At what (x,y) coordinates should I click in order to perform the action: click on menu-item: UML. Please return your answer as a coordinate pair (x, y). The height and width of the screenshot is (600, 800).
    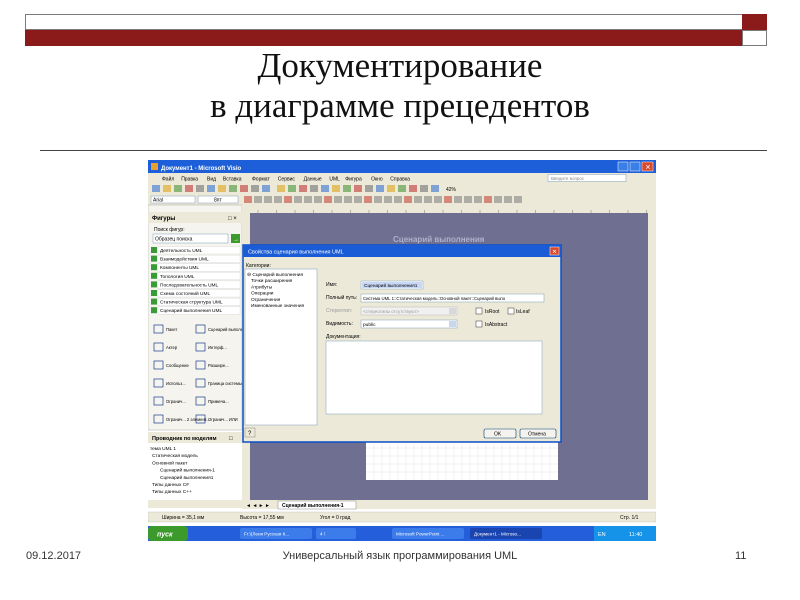
    Looking at the image, I should click on (334, 180).